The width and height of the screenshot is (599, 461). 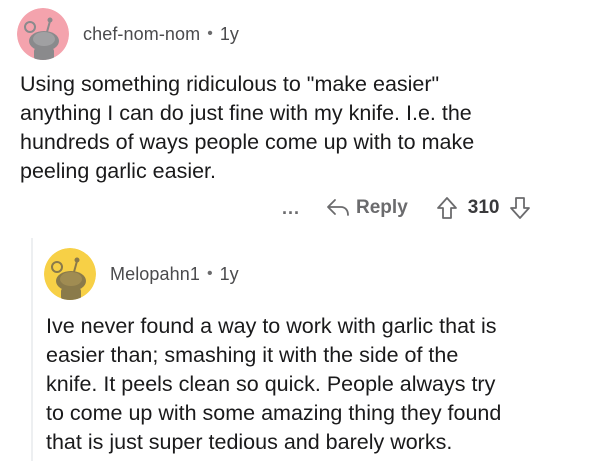 I want to click on comment-actions: ... Reply 310, so click(x=406, y=208).